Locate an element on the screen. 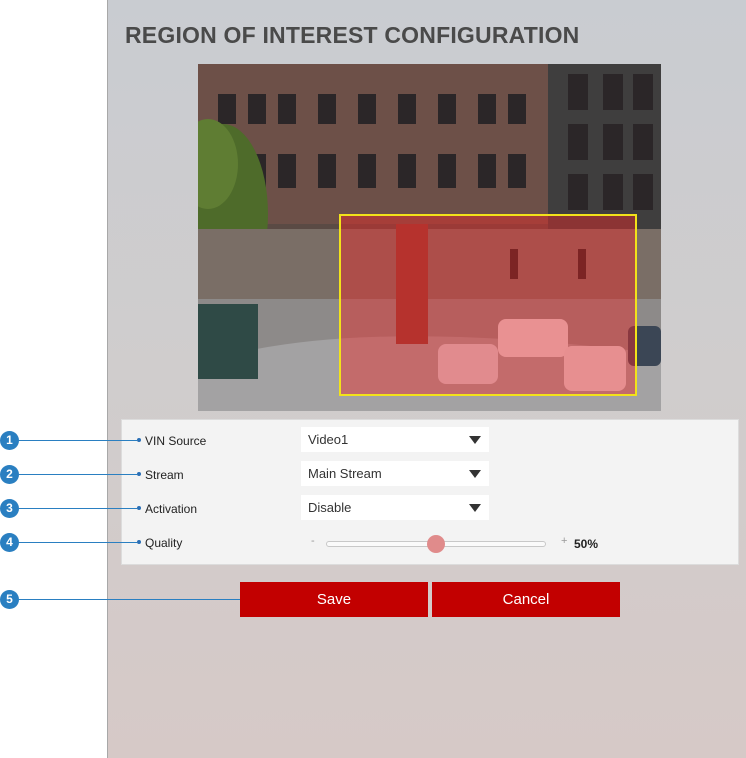 The height and width of the screenshot is (758, 746). stream-select: Main Stream is located at coordinates (395, 473).